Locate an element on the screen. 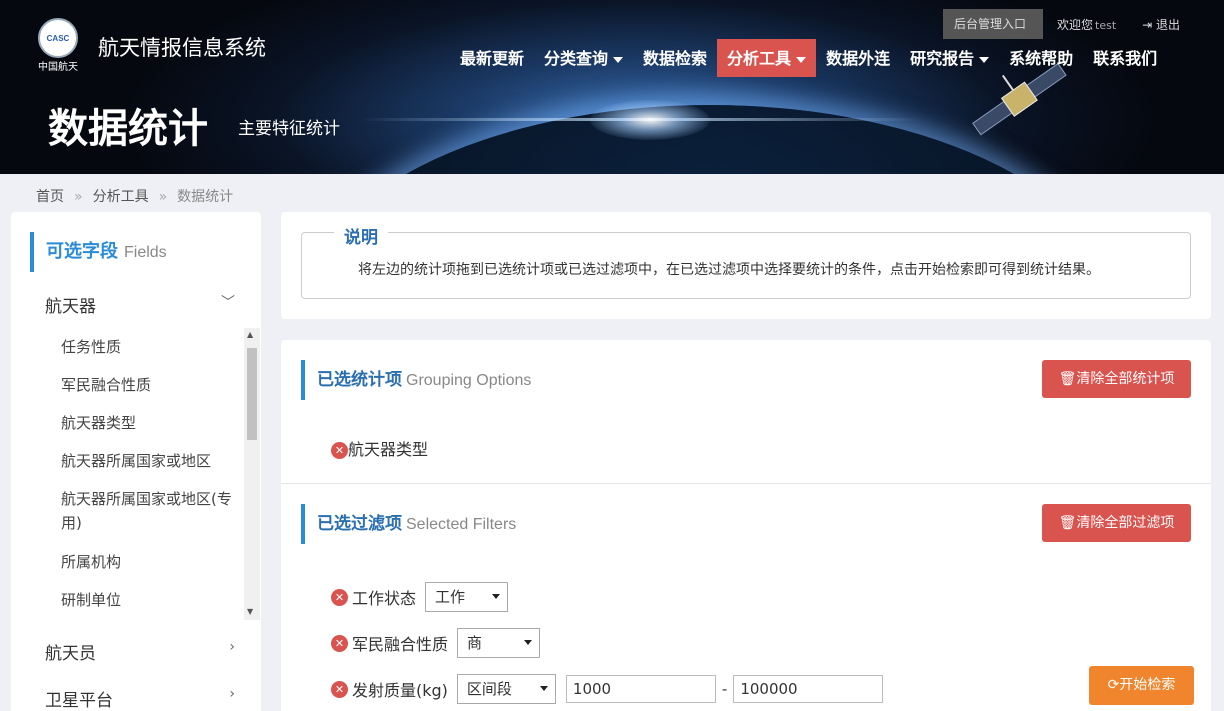  nav-item-latest: 最新更新 is located at coordinates (492, 58).